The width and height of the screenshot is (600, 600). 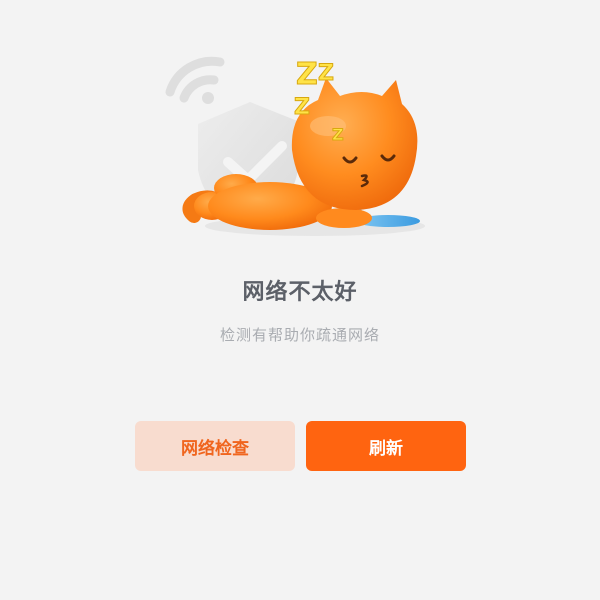 What do you see at coordinates (299, 335) in the screenshot?
I see `page-subtitle: 检测有帮助你疏通网络` at bounding box center [299, 335].